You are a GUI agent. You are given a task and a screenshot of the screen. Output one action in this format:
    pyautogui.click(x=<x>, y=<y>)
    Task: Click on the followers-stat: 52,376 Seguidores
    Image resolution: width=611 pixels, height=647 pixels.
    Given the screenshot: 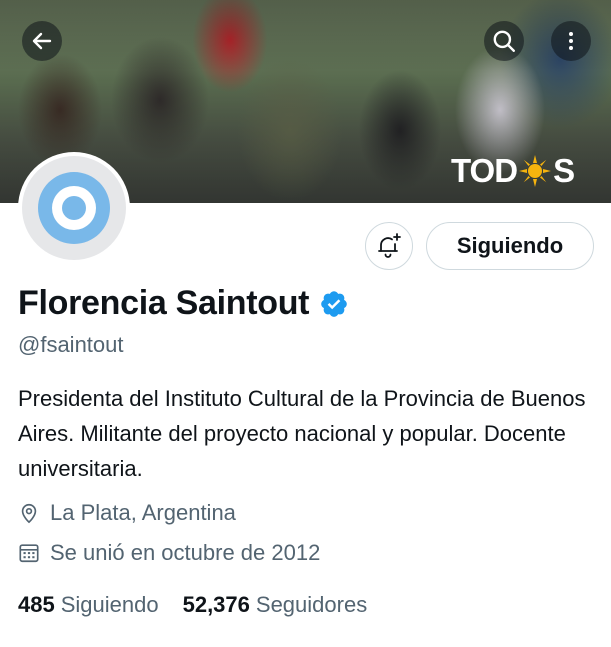 What is the action you would take?
    pyautogui.click(x=275, y=605)
    